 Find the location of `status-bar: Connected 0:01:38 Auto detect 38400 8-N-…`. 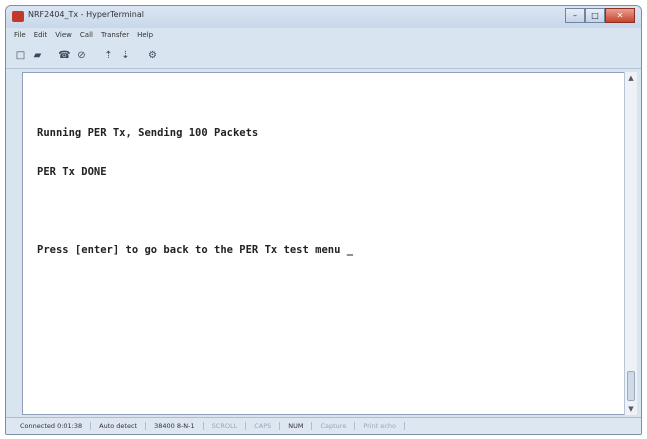

status-bar: Connected 0:01:38 Auto detect 38400 8-N-… is located at coordinates (323, 425).